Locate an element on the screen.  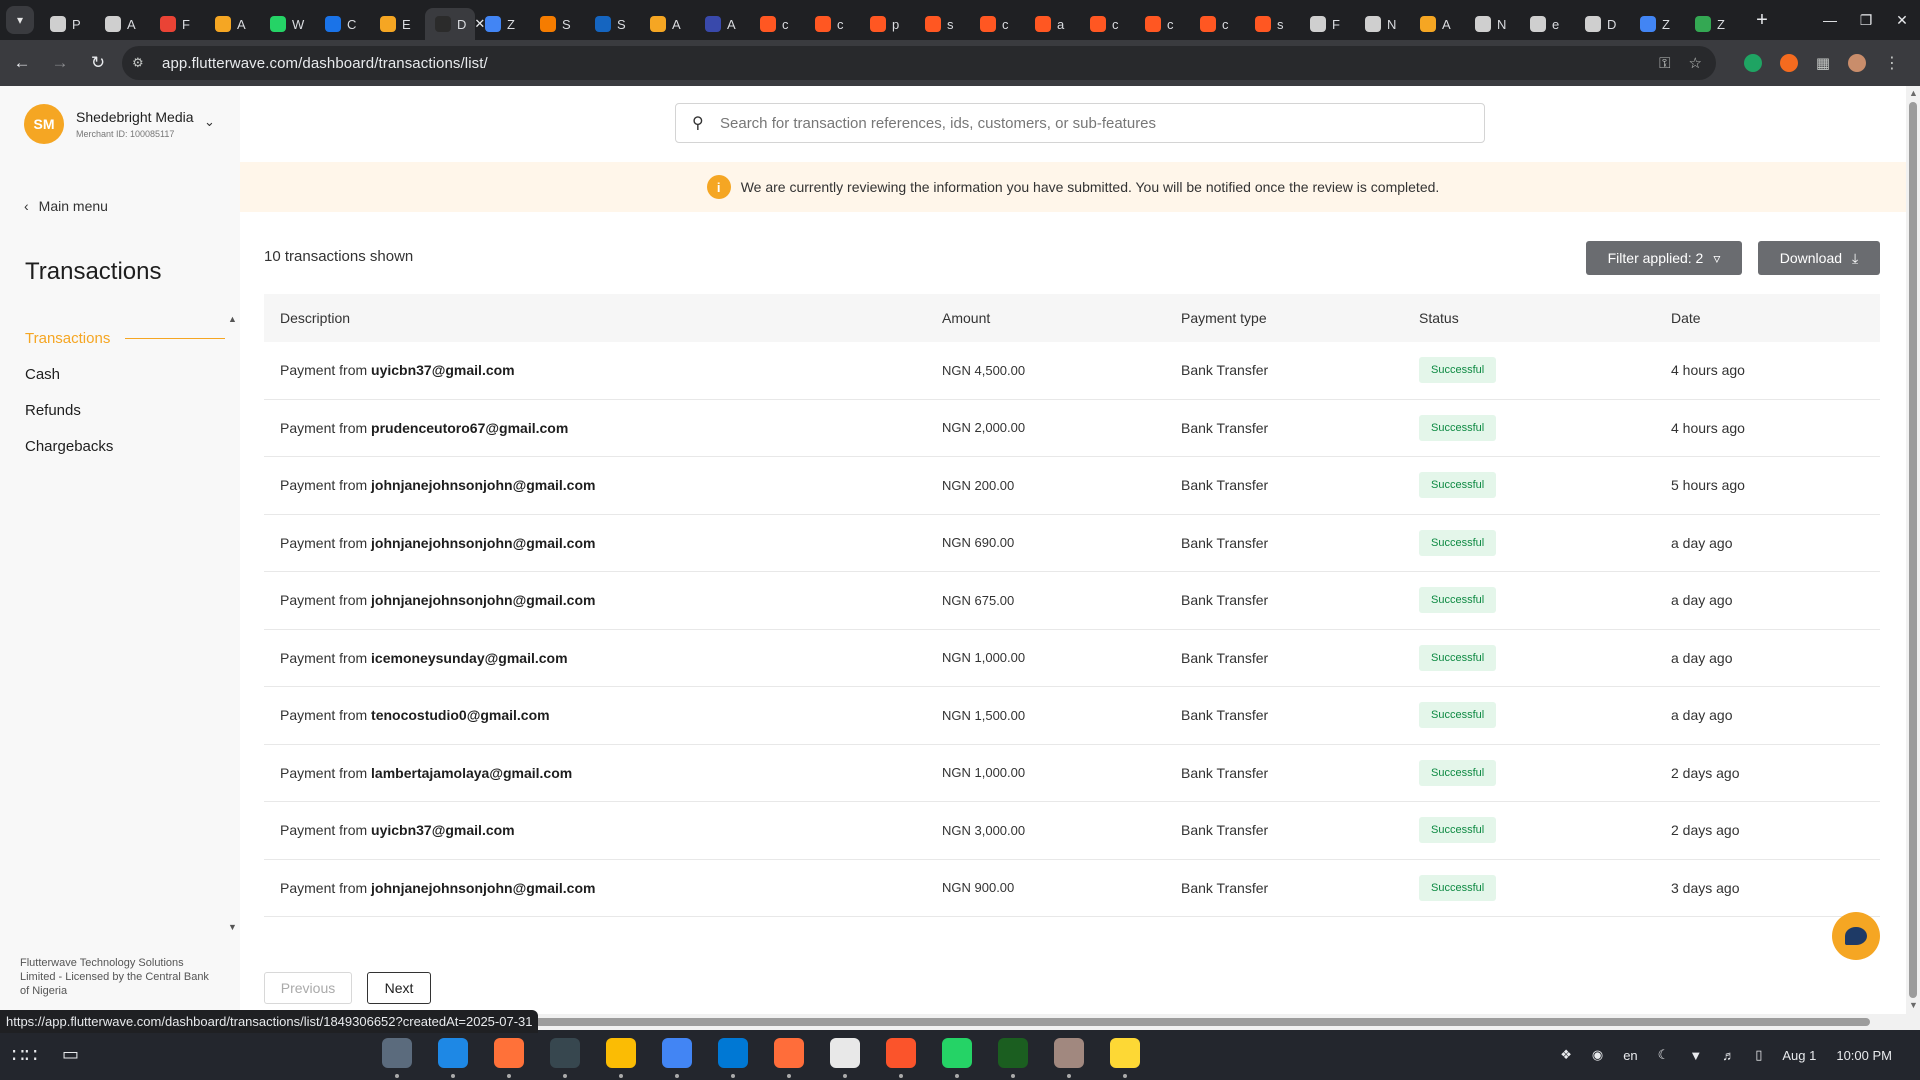
taskbar-slack-icon is located at coordinates (845, 1058).